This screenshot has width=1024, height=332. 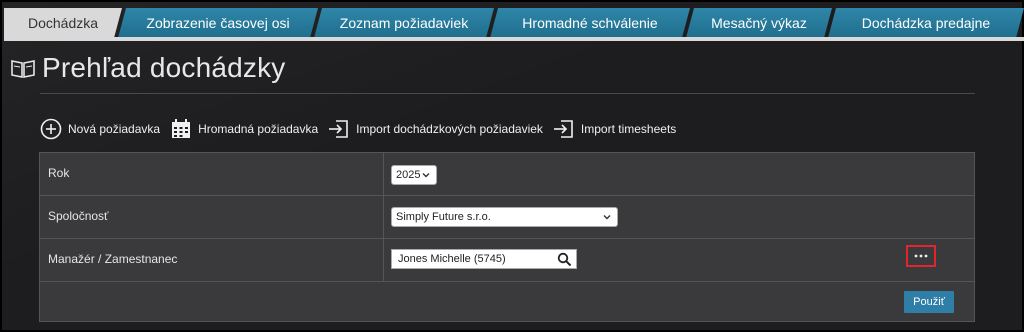 I want to click on new-request-button: Nová požiadavka, so click(x=100, y=129).